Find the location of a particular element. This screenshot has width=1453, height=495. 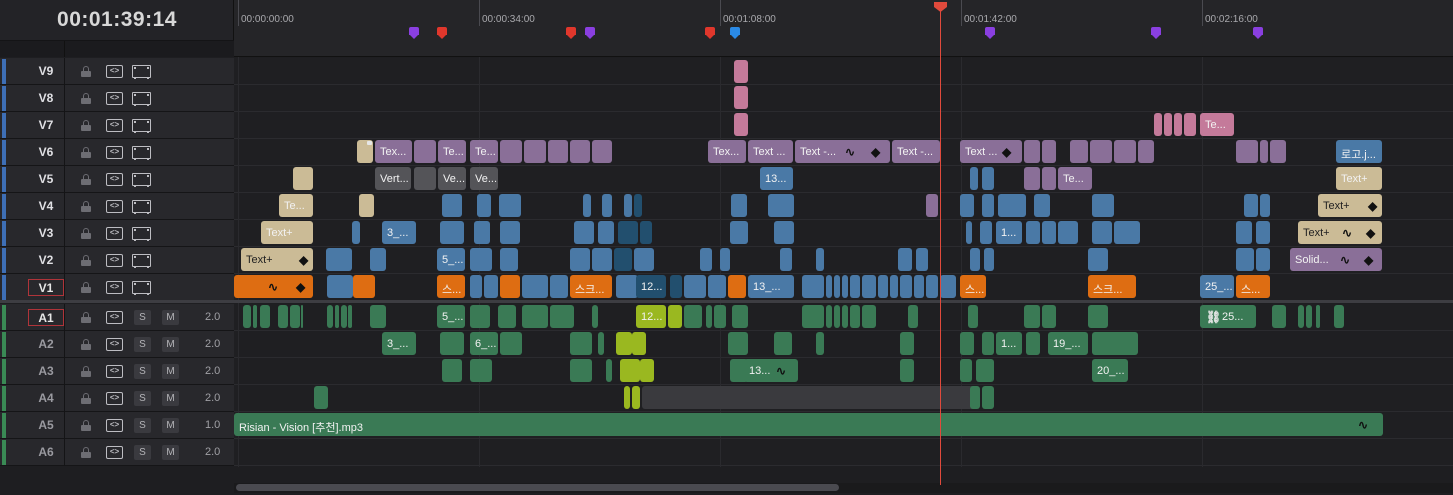

scrollbar-thumb is located at coordinates (537, 487).